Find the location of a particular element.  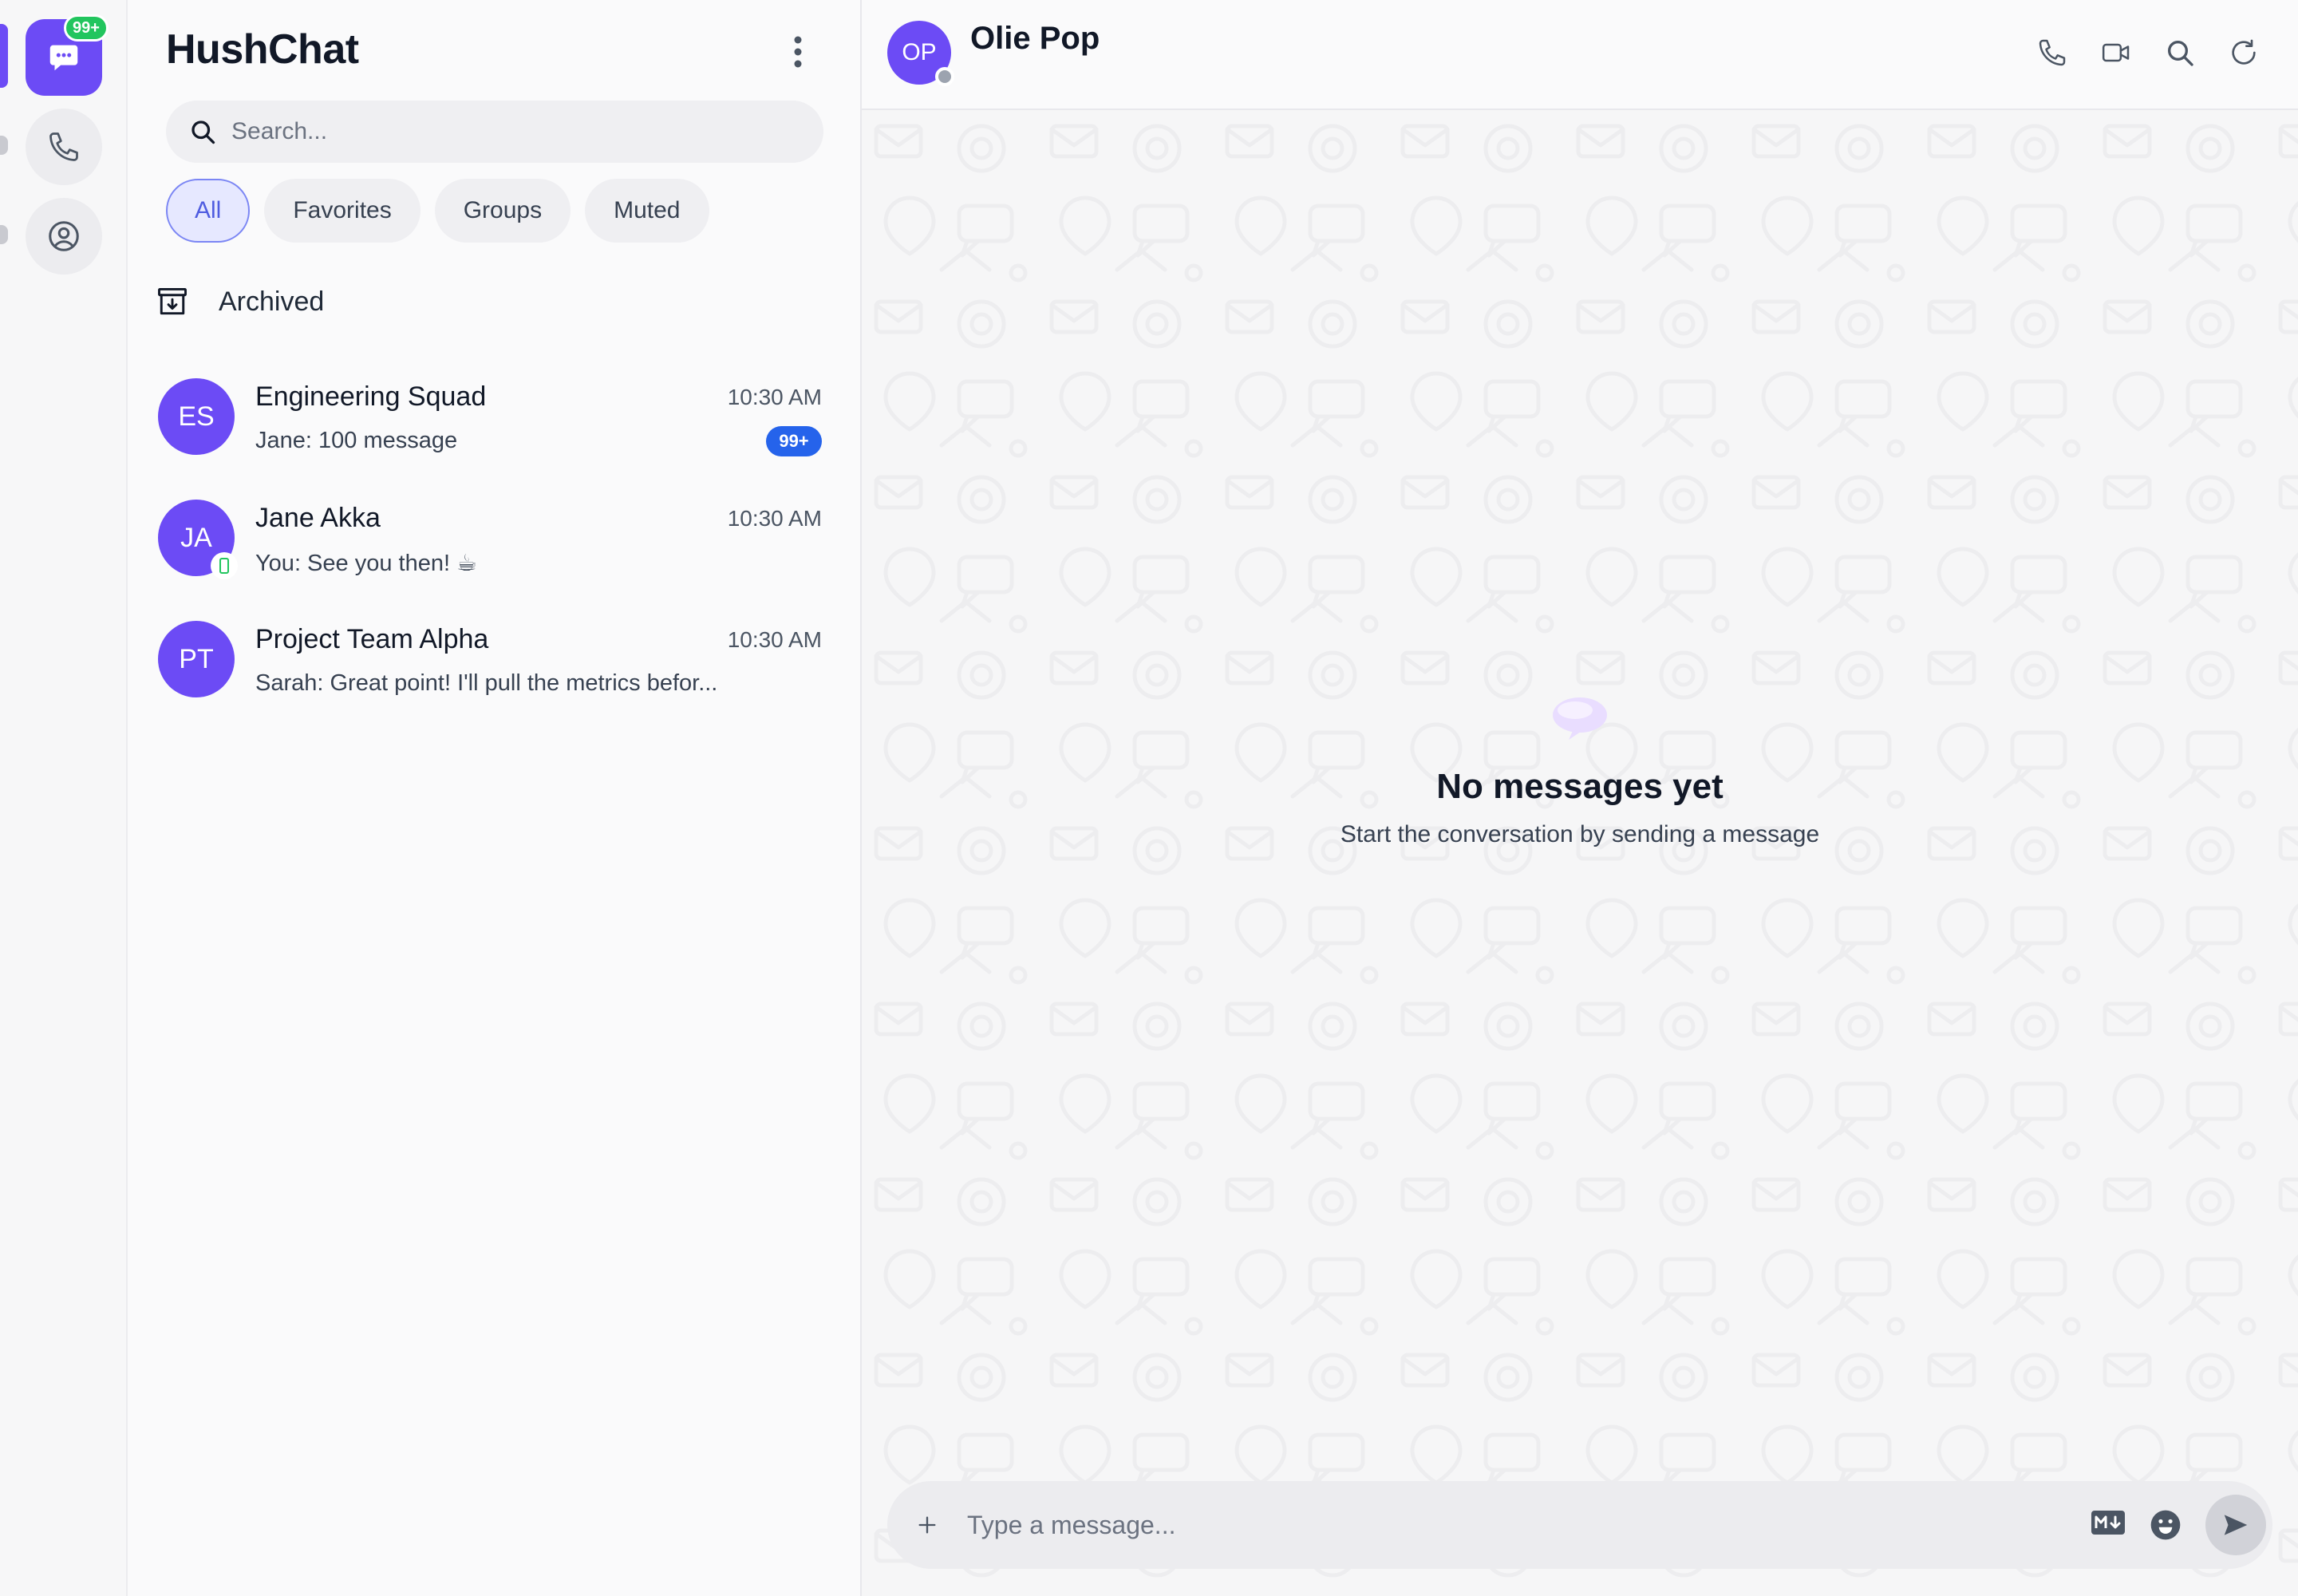

search-bar is located at coordinates (495, 132).